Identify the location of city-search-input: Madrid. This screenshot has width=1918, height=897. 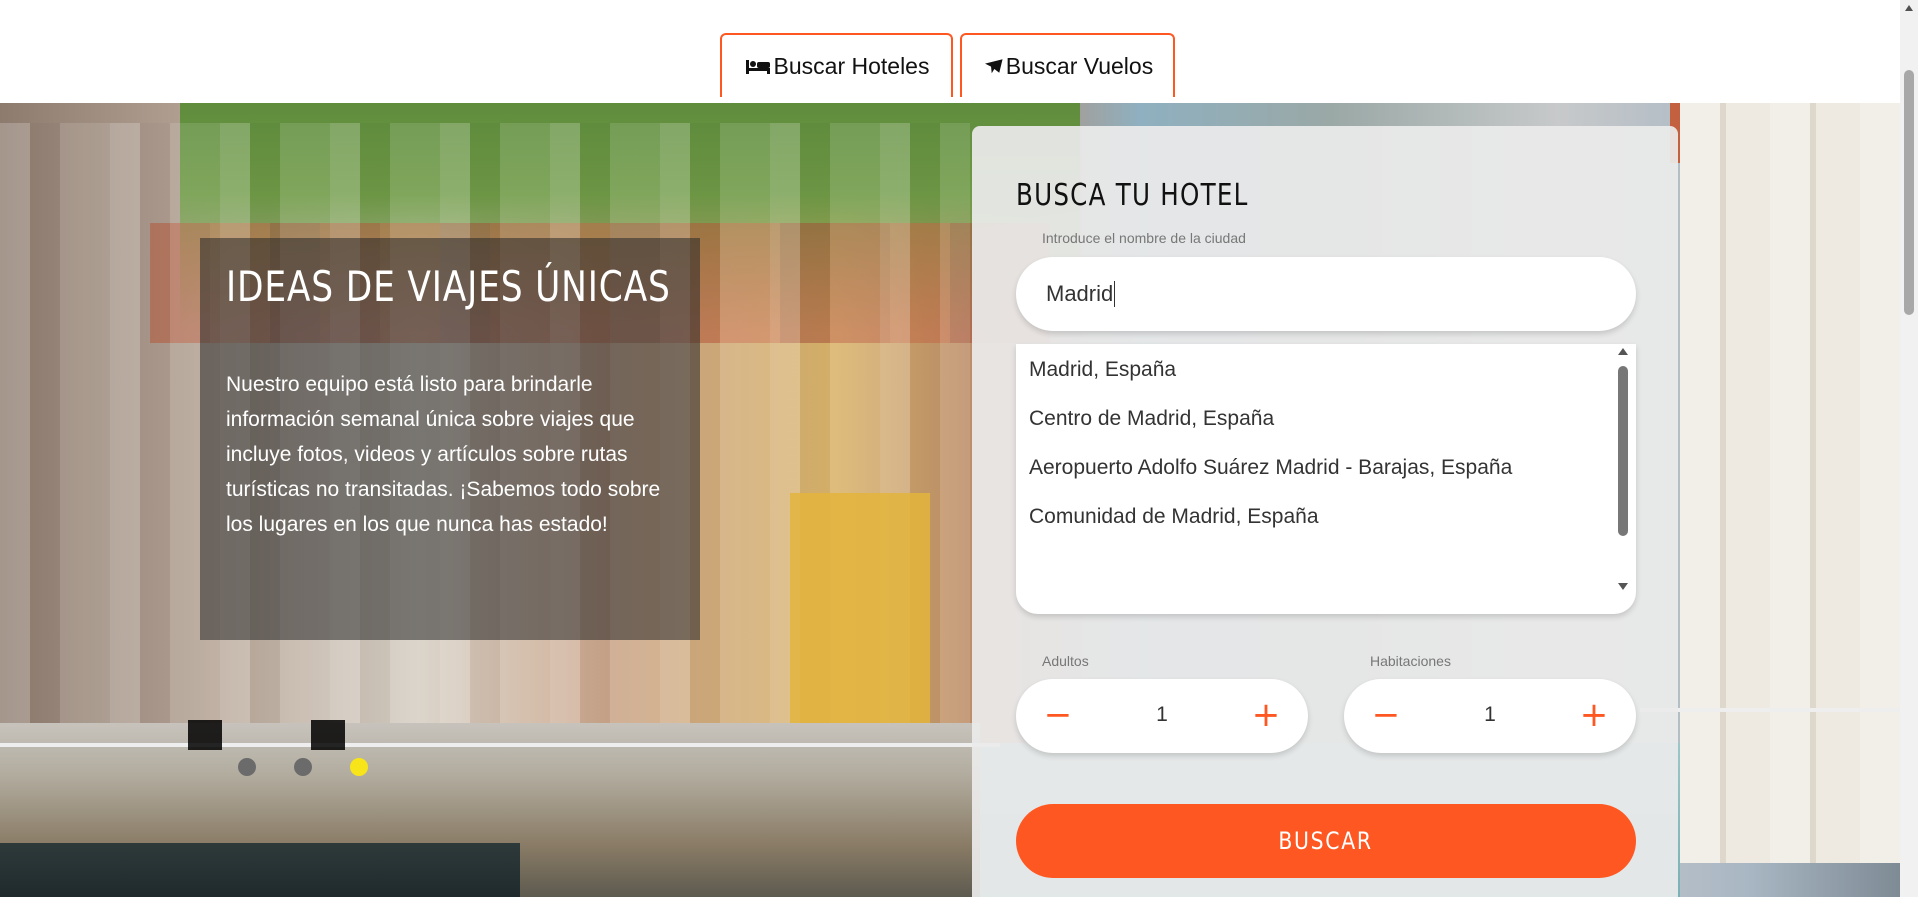
(1326, 294).